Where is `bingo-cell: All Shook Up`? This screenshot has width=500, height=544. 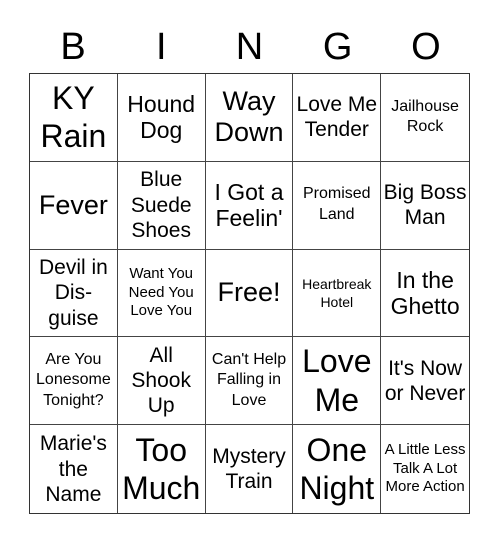
bingo-cell: All Shook Up is located at coordinates (161, 381).